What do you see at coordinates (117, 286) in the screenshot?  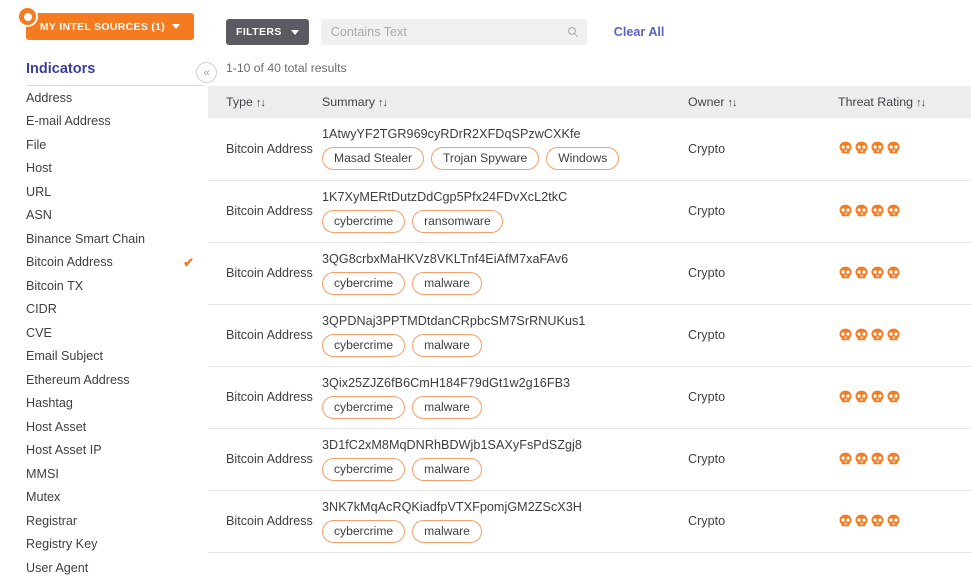 I see `sidebar-item-bitcoin-tx: Bitcoin TX` at bounding box center [117, 286].